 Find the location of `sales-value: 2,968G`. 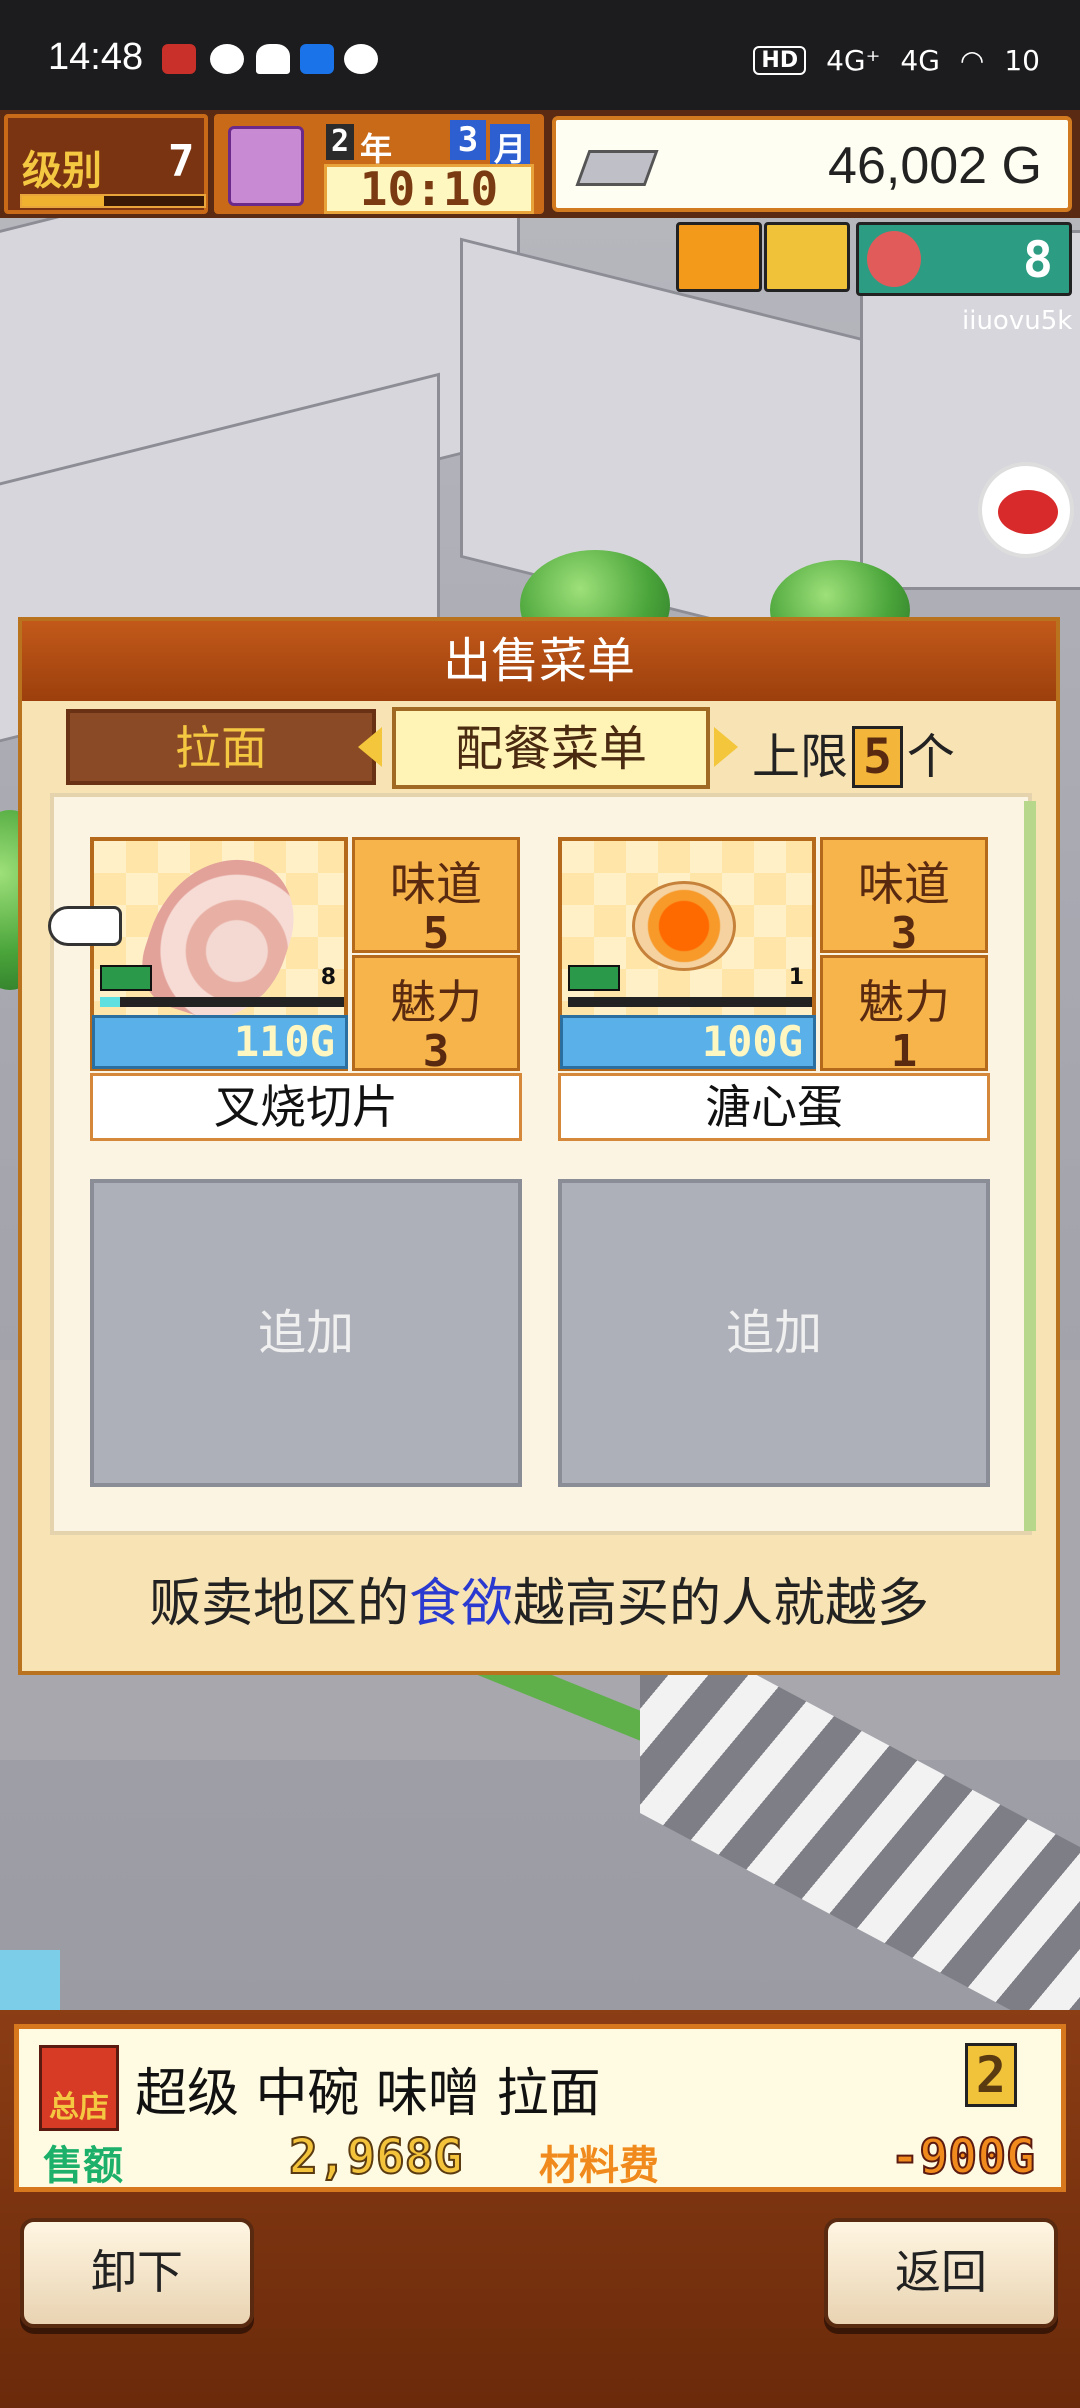

sales-value: 2,968G is located at coordinates (375, 2157).